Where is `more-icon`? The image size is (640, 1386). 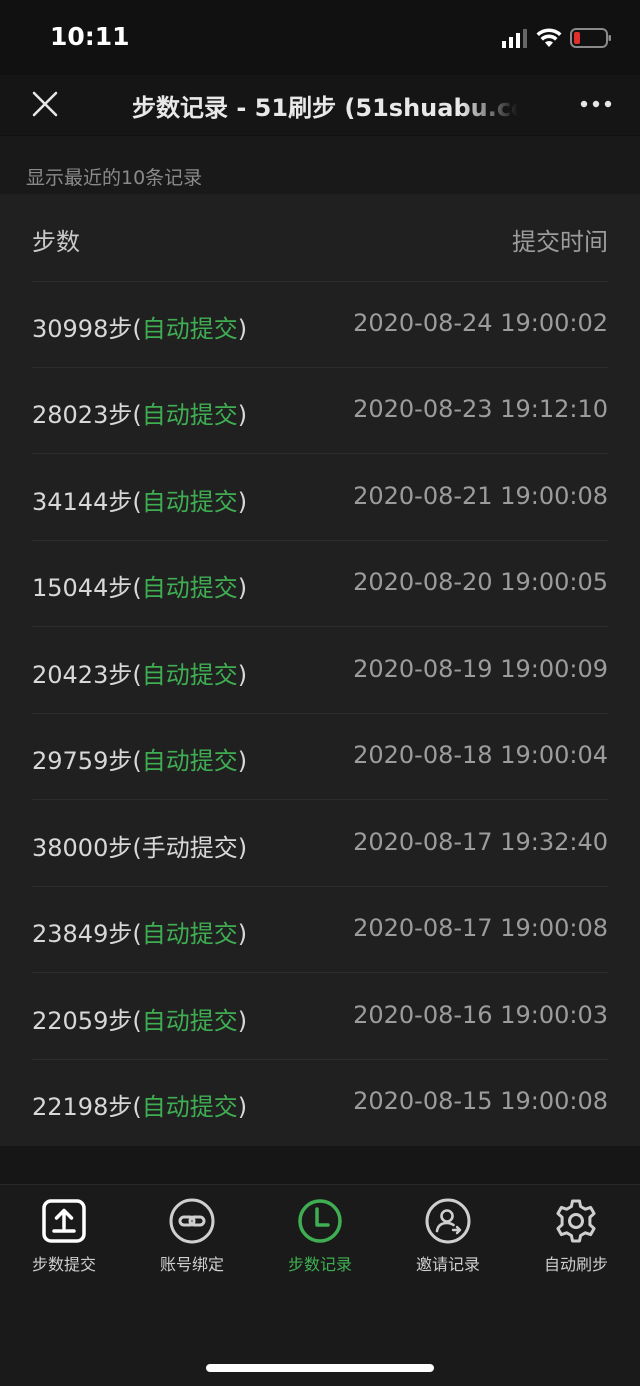
more-icon is located at coordinates (596, 104).